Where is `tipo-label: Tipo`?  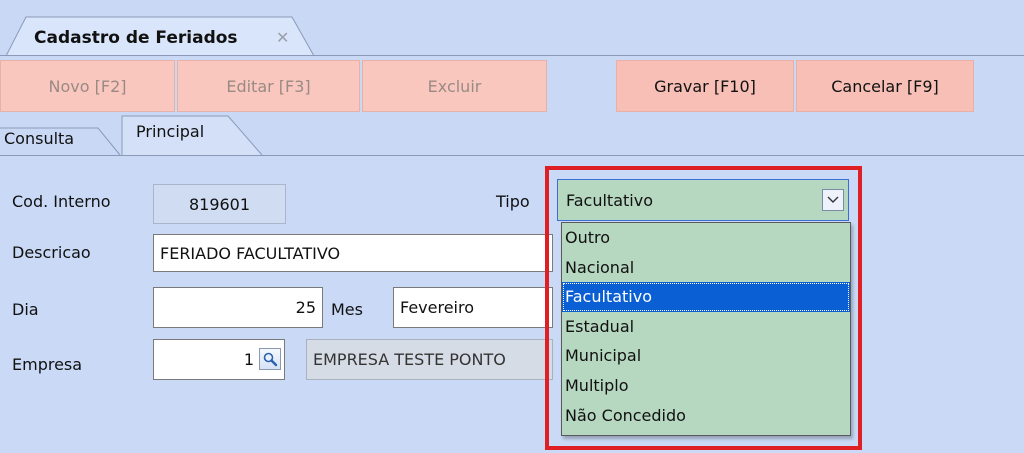 tipo-label: Tipo is located at coordinates (513, 201).